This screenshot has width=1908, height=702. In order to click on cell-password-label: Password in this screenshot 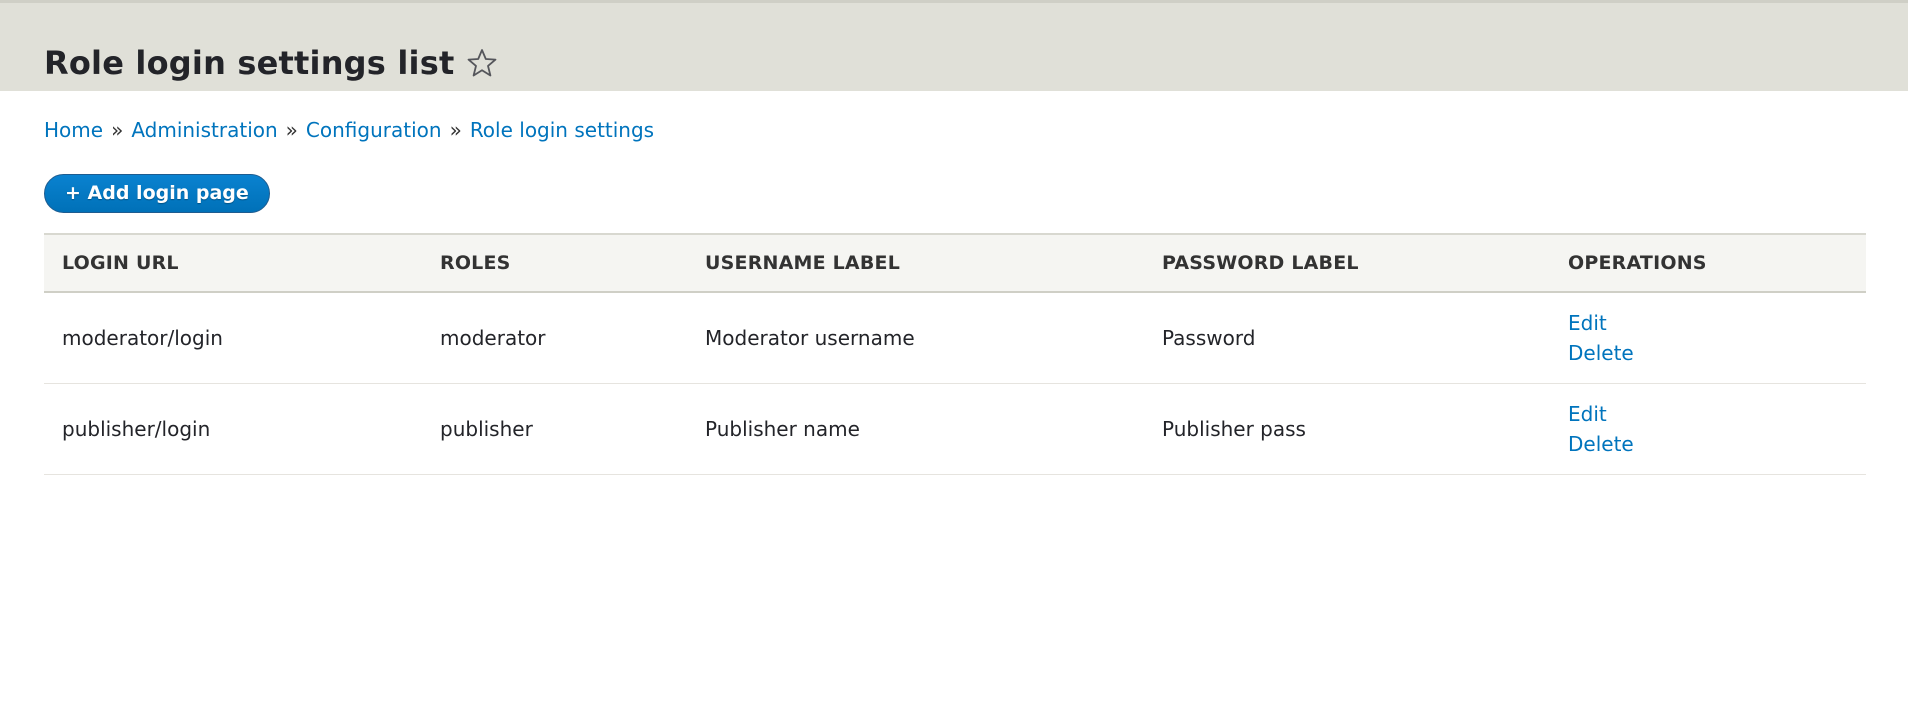, I will do `click(1347, 338)`.